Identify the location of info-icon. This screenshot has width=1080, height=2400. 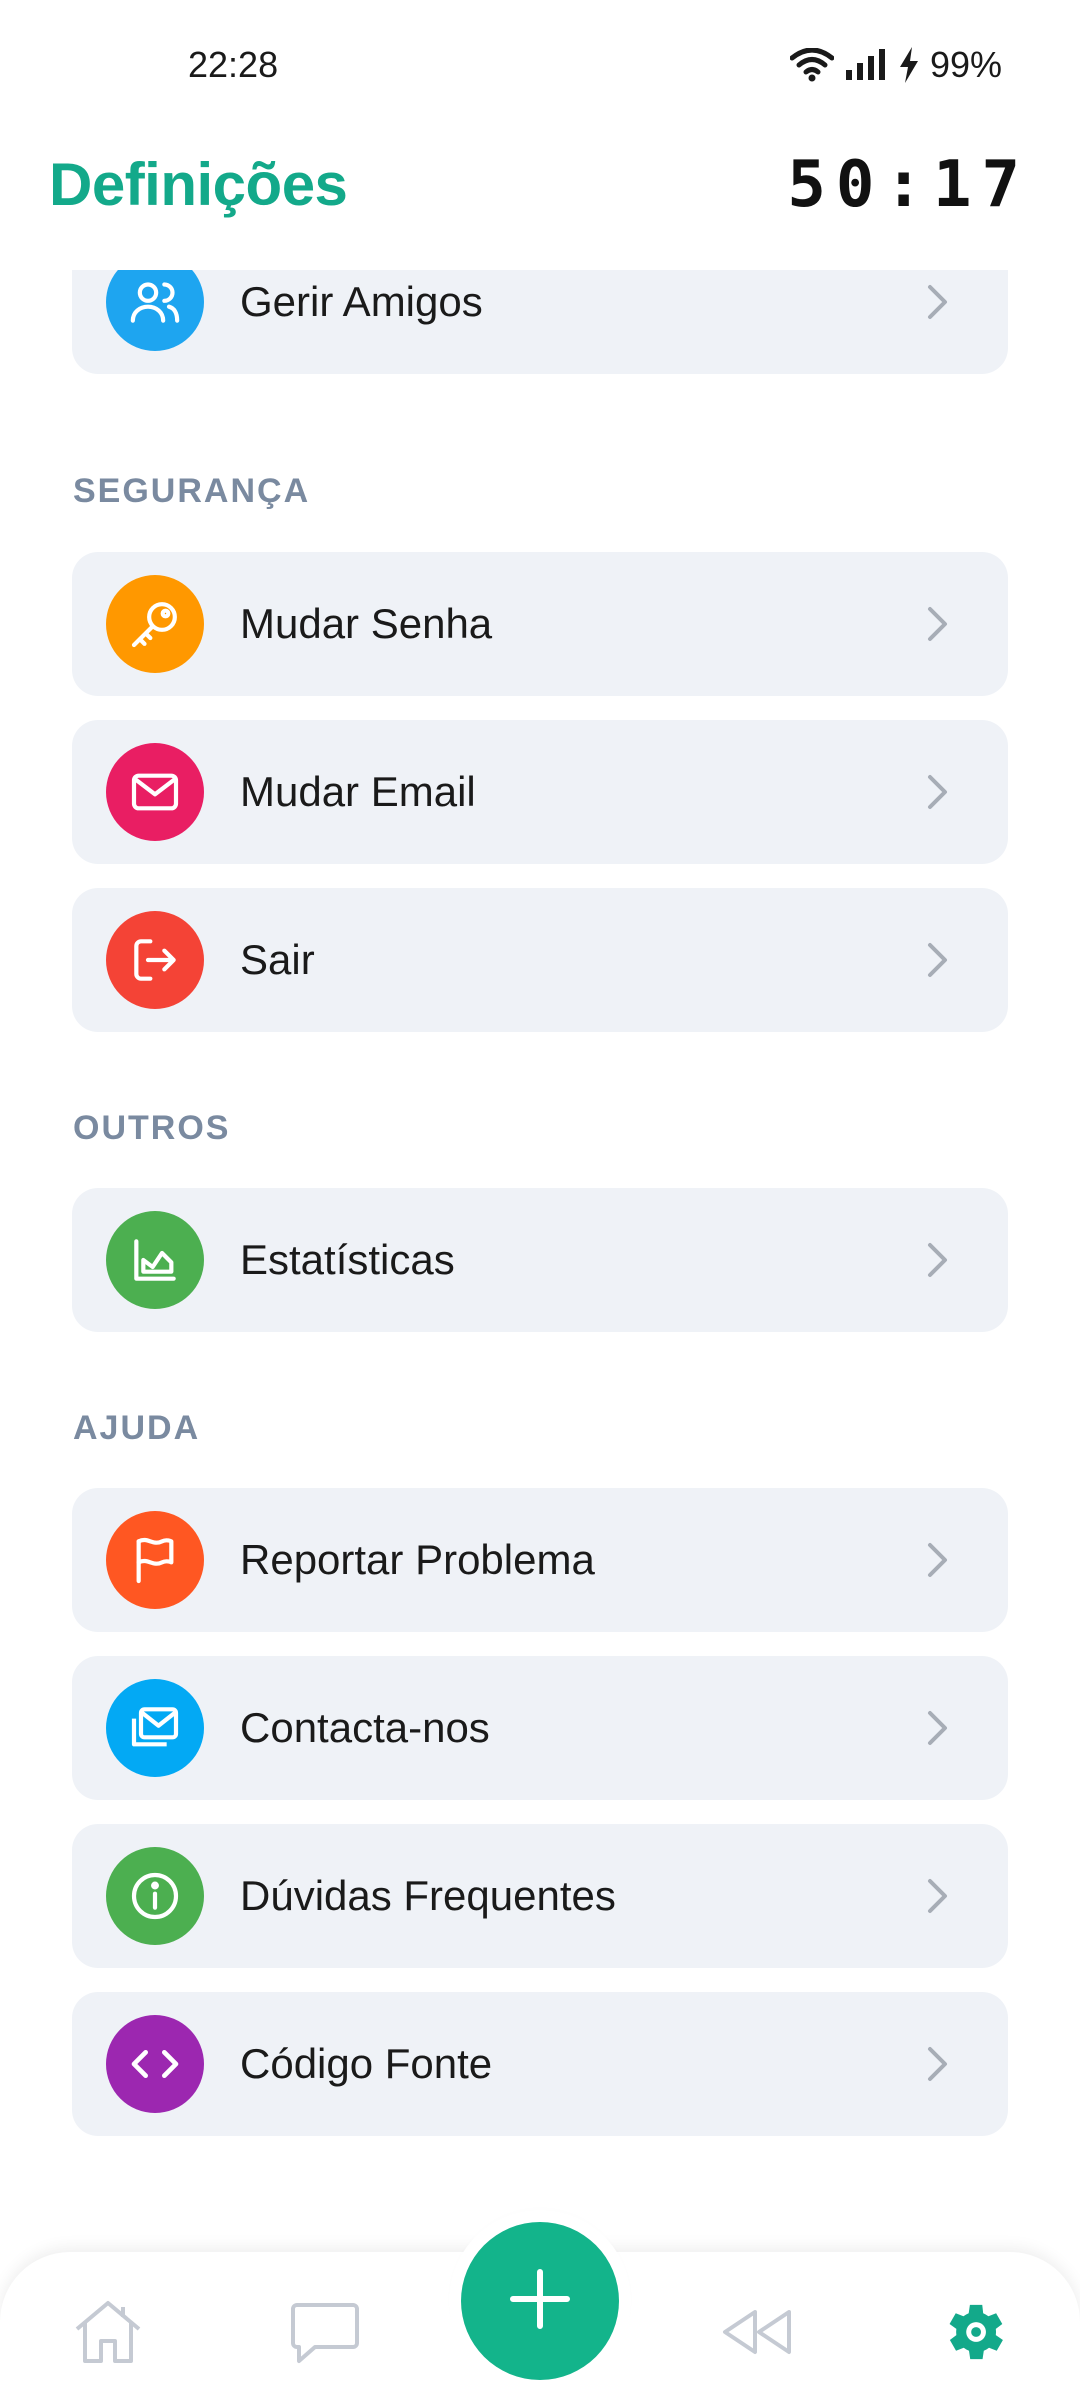
(155, 1896).